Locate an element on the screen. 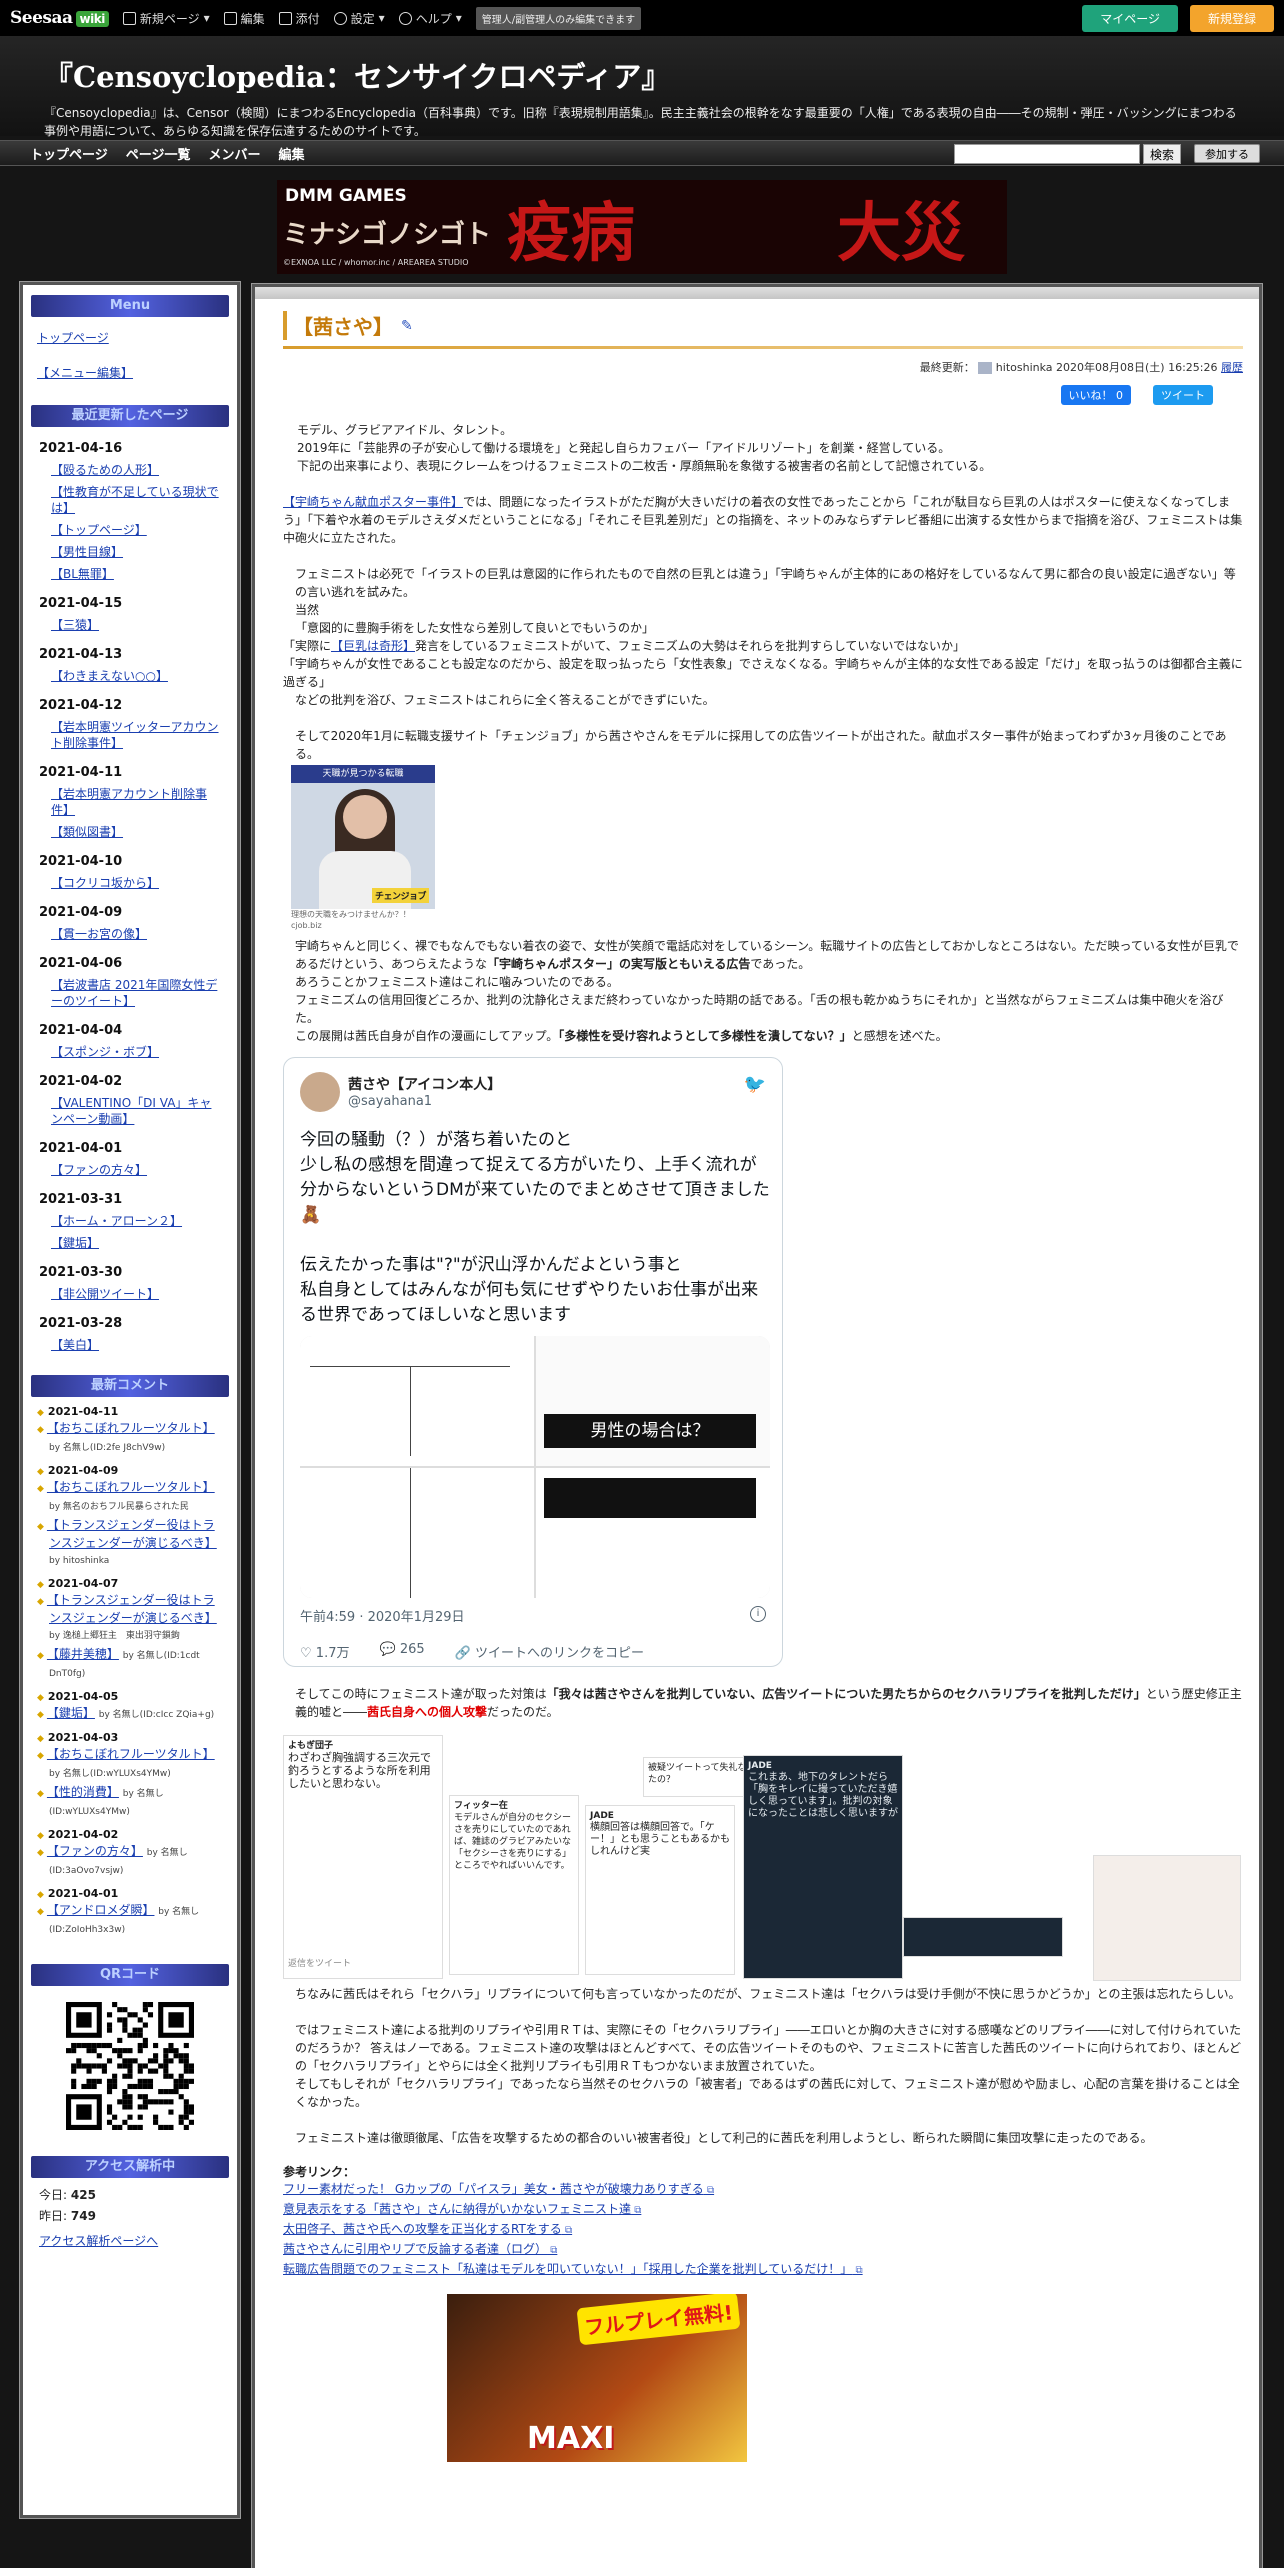  new-page-menu: 新規ページ ▾ is located at coordinates (166, 18).